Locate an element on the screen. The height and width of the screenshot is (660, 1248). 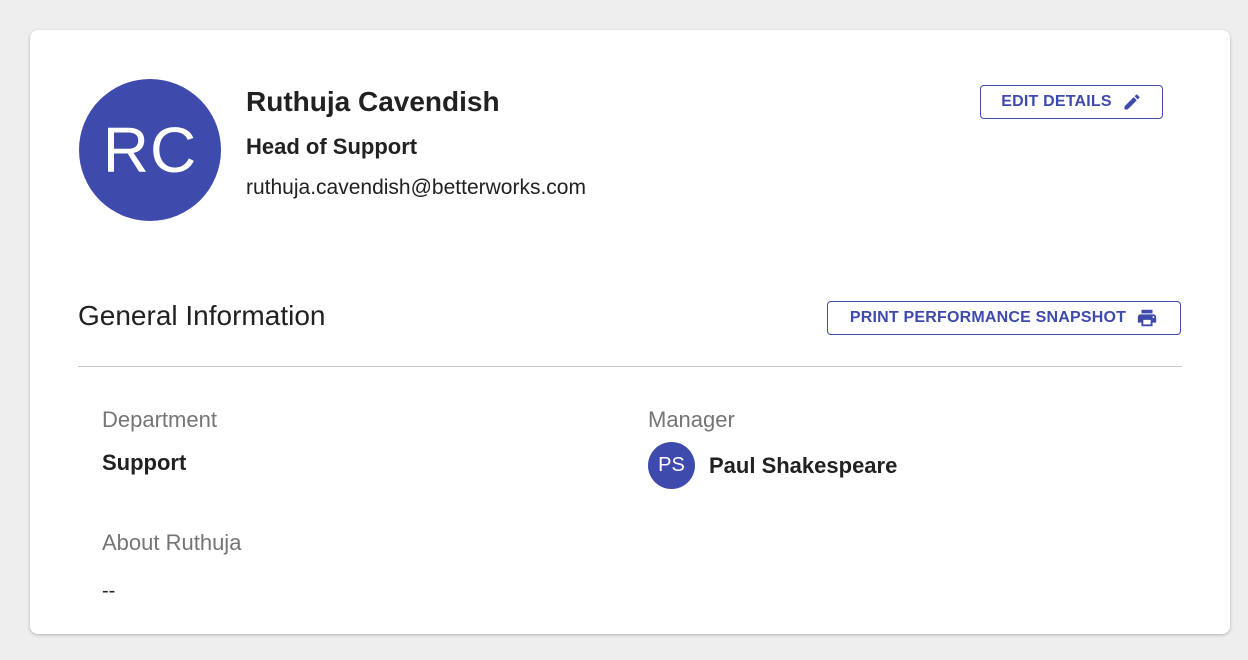
printer-icon is located at coordinates (1147, 318).